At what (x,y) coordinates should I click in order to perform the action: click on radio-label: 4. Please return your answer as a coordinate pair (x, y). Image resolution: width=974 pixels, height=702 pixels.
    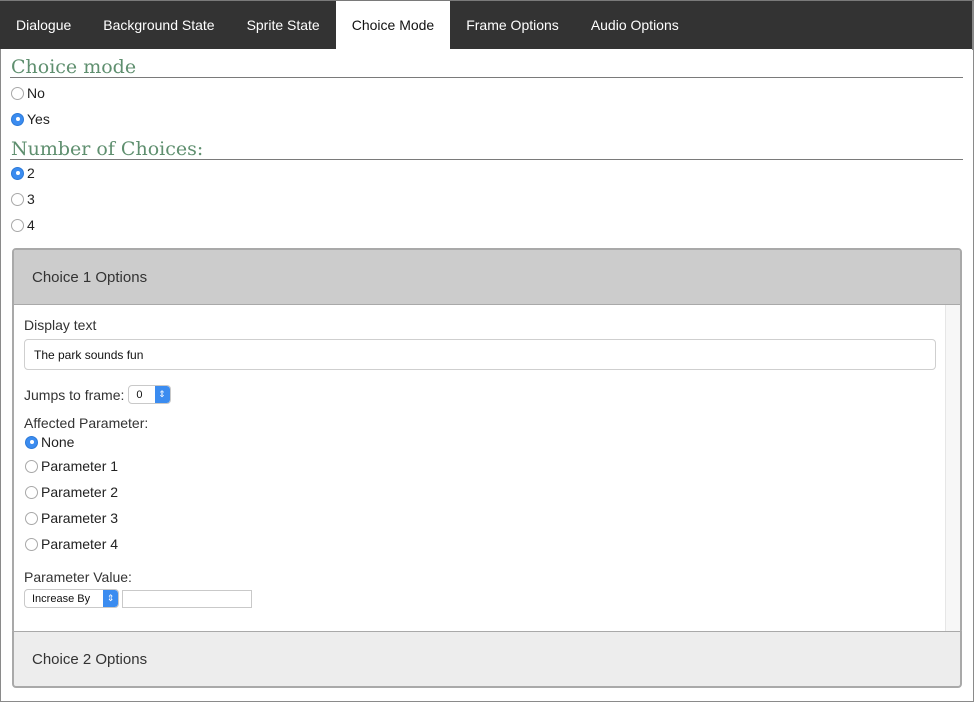
    Looking at the image, I should click on (31, 225).